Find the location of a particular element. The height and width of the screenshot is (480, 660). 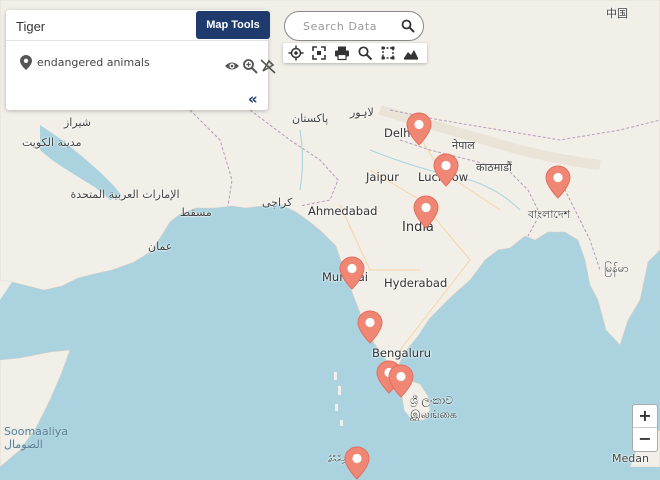

map-tools-button: Map Tools is located at coordinates (233, 25).